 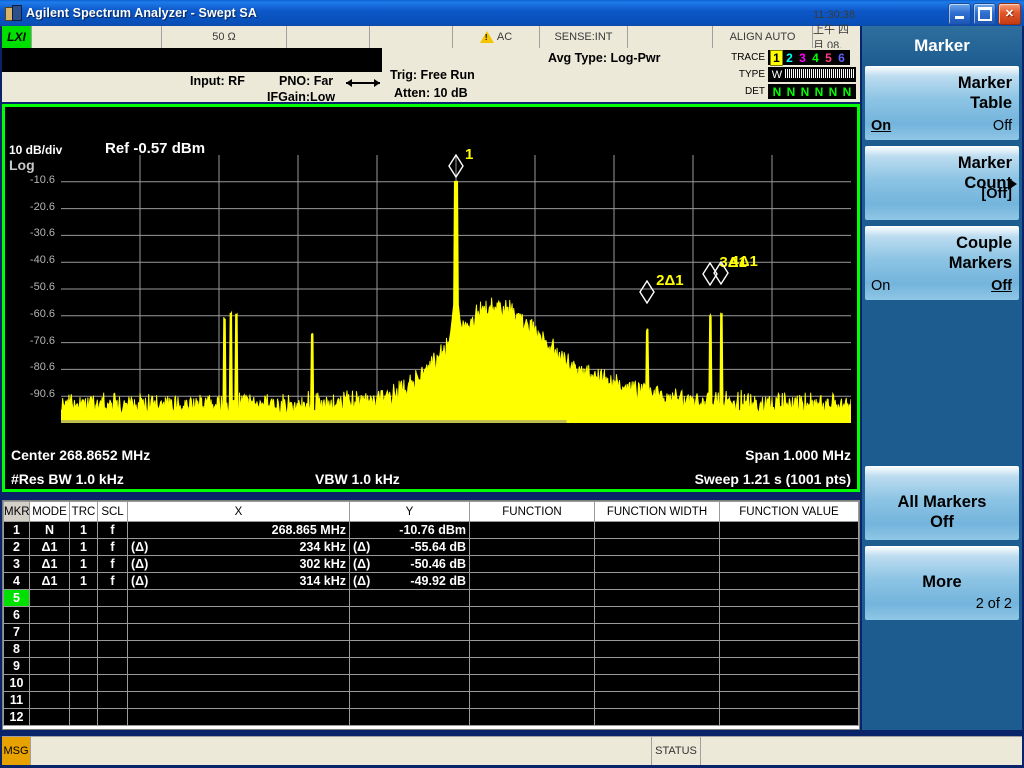 What do you see at coordinates (42, 260) in the screenshot?
I see `y-tick-3: -40.6` at bounding box center [42, 260].